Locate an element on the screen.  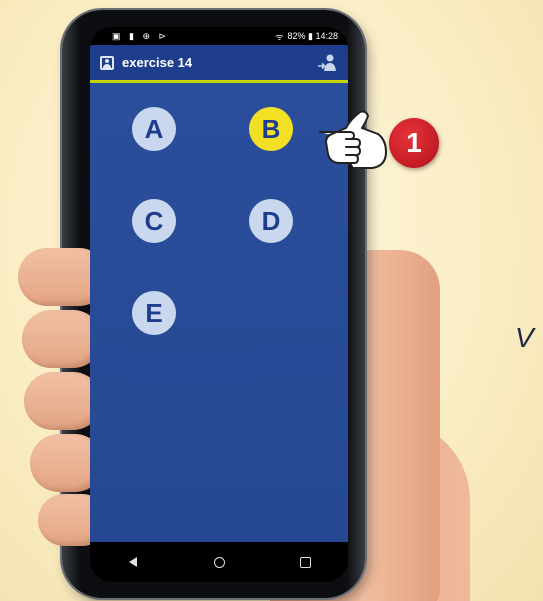
status-indicators: ᯤ 82% ▮ 14:28 is located at coordinates (306, 36).